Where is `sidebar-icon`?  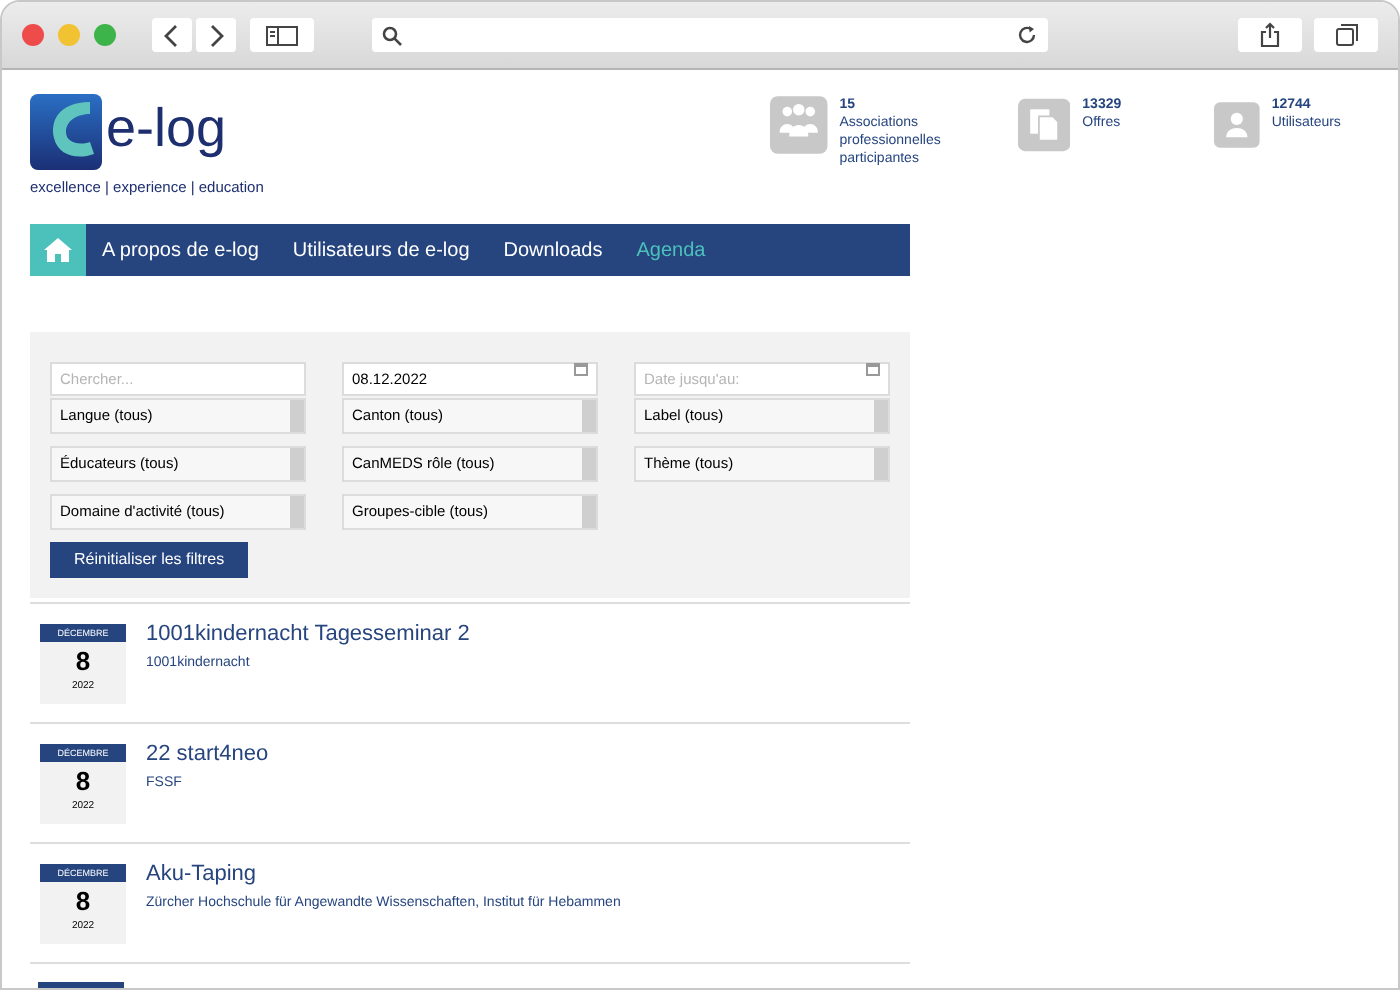
sidebar-icon is located at coordinates (282, 35).